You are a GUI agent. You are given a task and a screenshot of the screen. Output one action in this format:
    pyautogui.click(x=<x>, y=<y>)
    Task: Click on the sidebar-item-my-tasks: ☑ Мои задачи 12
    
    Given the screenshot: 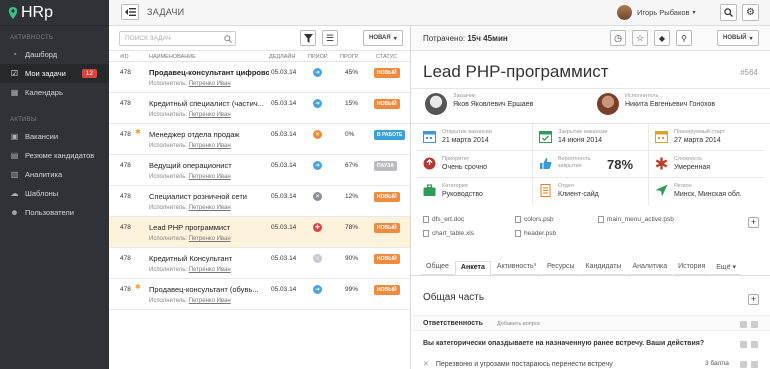 What is the action you would take?
    pyautogui.click(x=54, y=73)
    